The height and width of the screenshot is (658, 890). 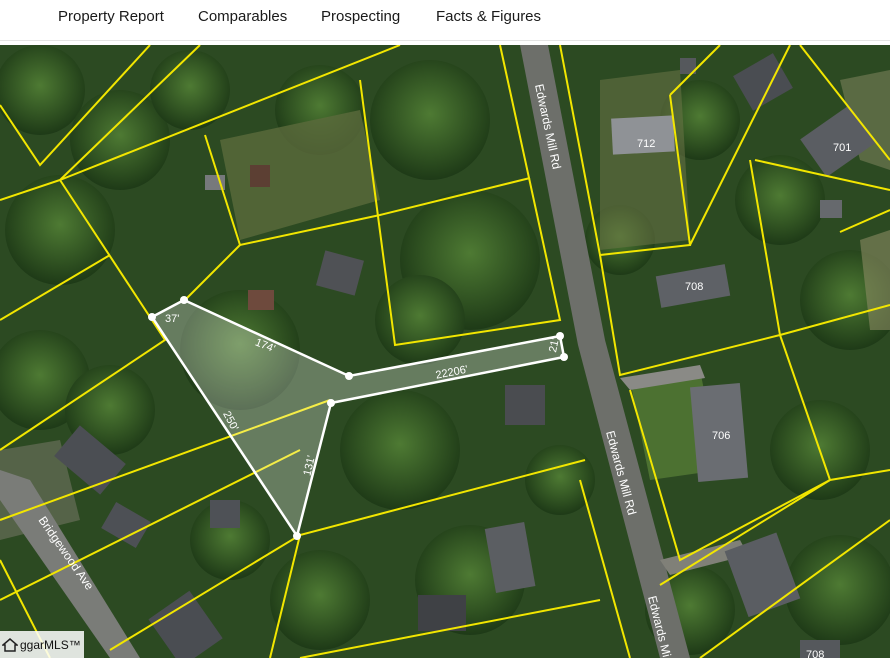 What do you see at coordinates (50, 644) in the screenshot?
I see `mls-logo-text: ggarMLS™` at bounding box center [50, 644].